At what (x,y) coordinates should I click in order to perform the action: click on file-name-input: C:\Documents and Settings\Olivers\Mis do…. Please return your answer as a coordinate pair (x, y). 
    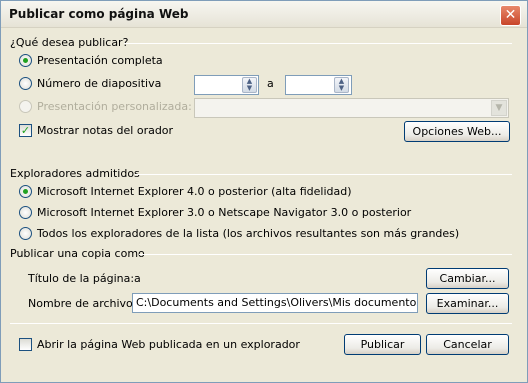
    Looking at the image, I should click on (275, 303).